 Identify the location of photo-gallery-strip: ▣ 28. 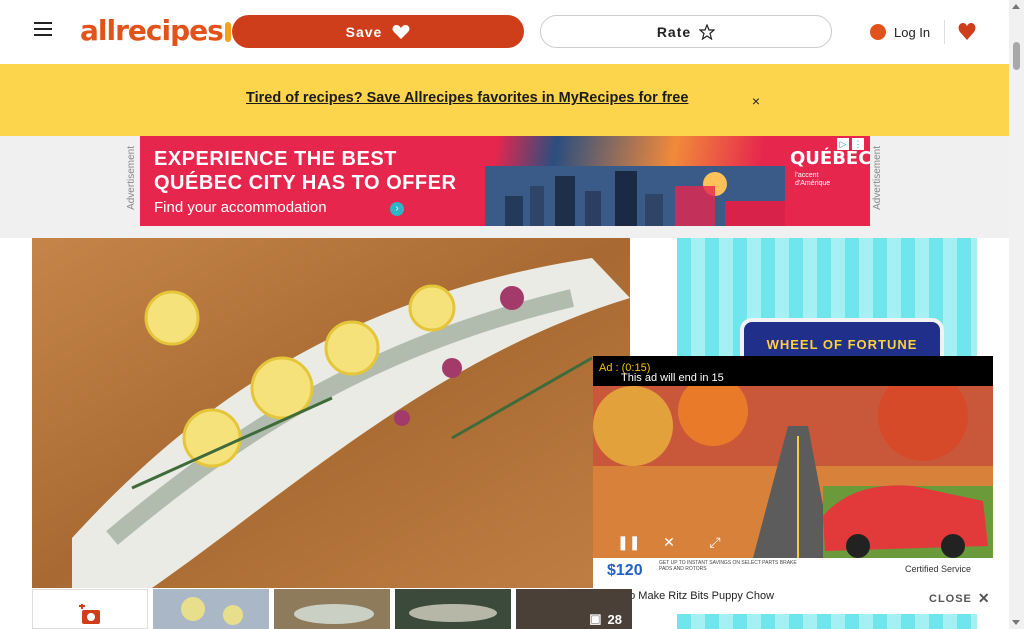
(332, 609).